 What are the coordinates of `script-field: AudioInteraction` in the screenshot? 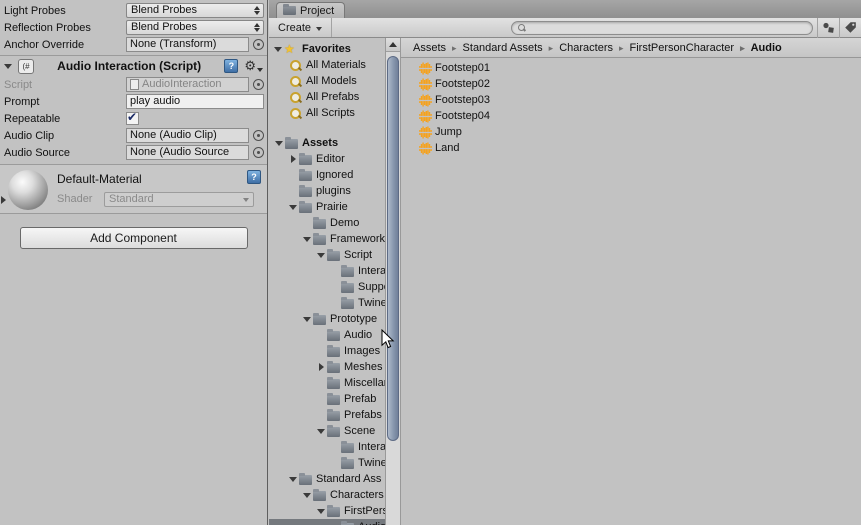 It's located at (187, 84).